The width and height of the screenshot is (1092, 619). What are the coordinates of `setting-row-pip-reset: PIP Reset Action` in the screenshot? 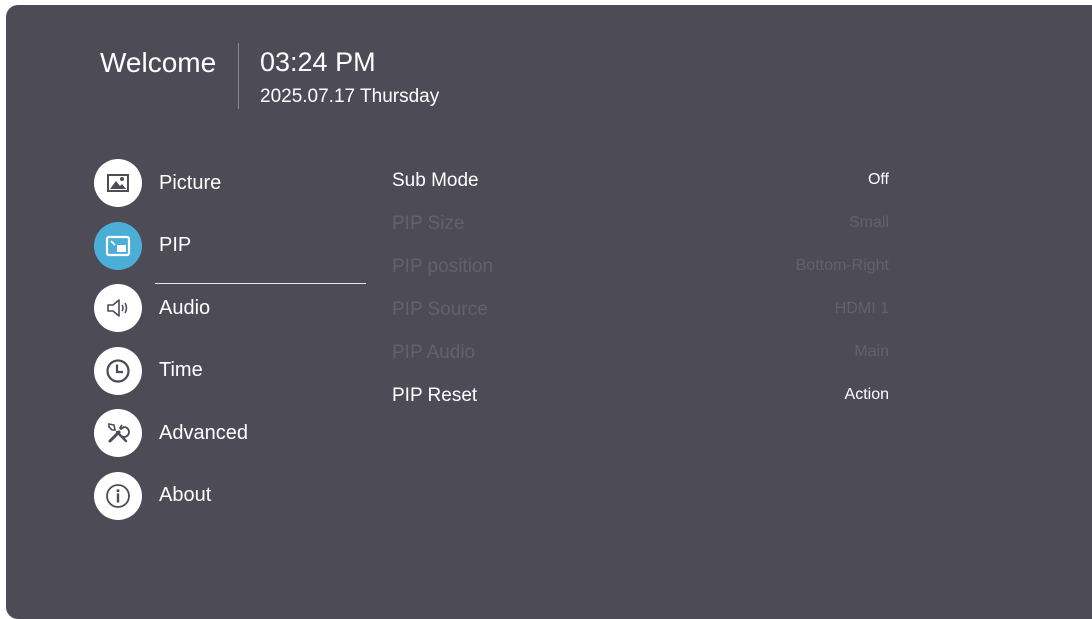 It's located at (640, 396).